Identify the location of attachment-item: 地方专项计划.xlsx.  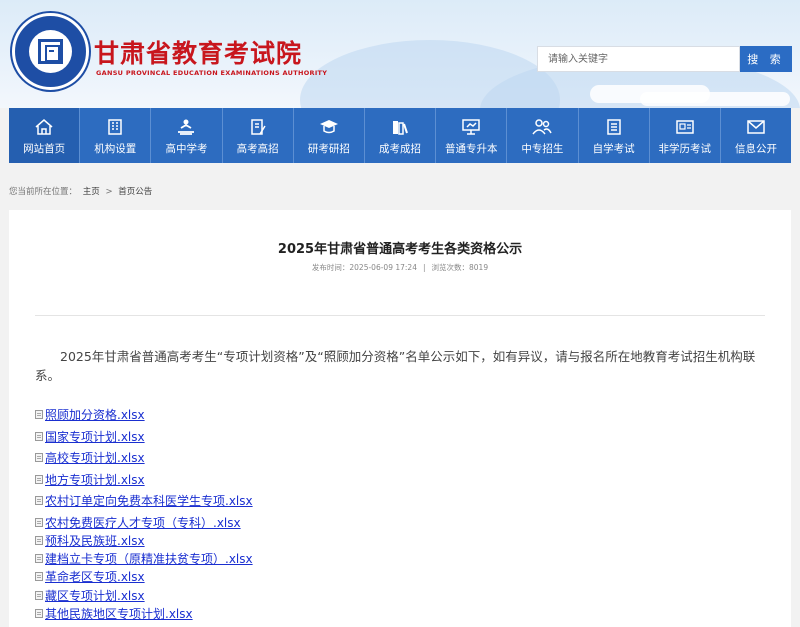
(90, 479).